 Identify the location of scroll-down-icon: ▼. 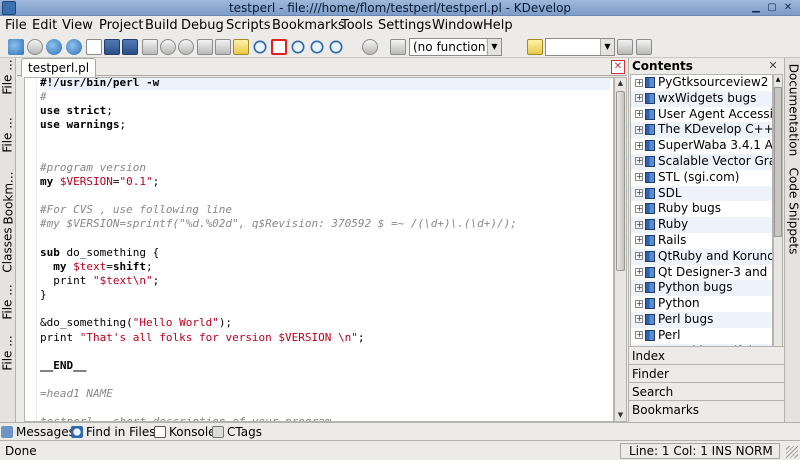
(620, 415).